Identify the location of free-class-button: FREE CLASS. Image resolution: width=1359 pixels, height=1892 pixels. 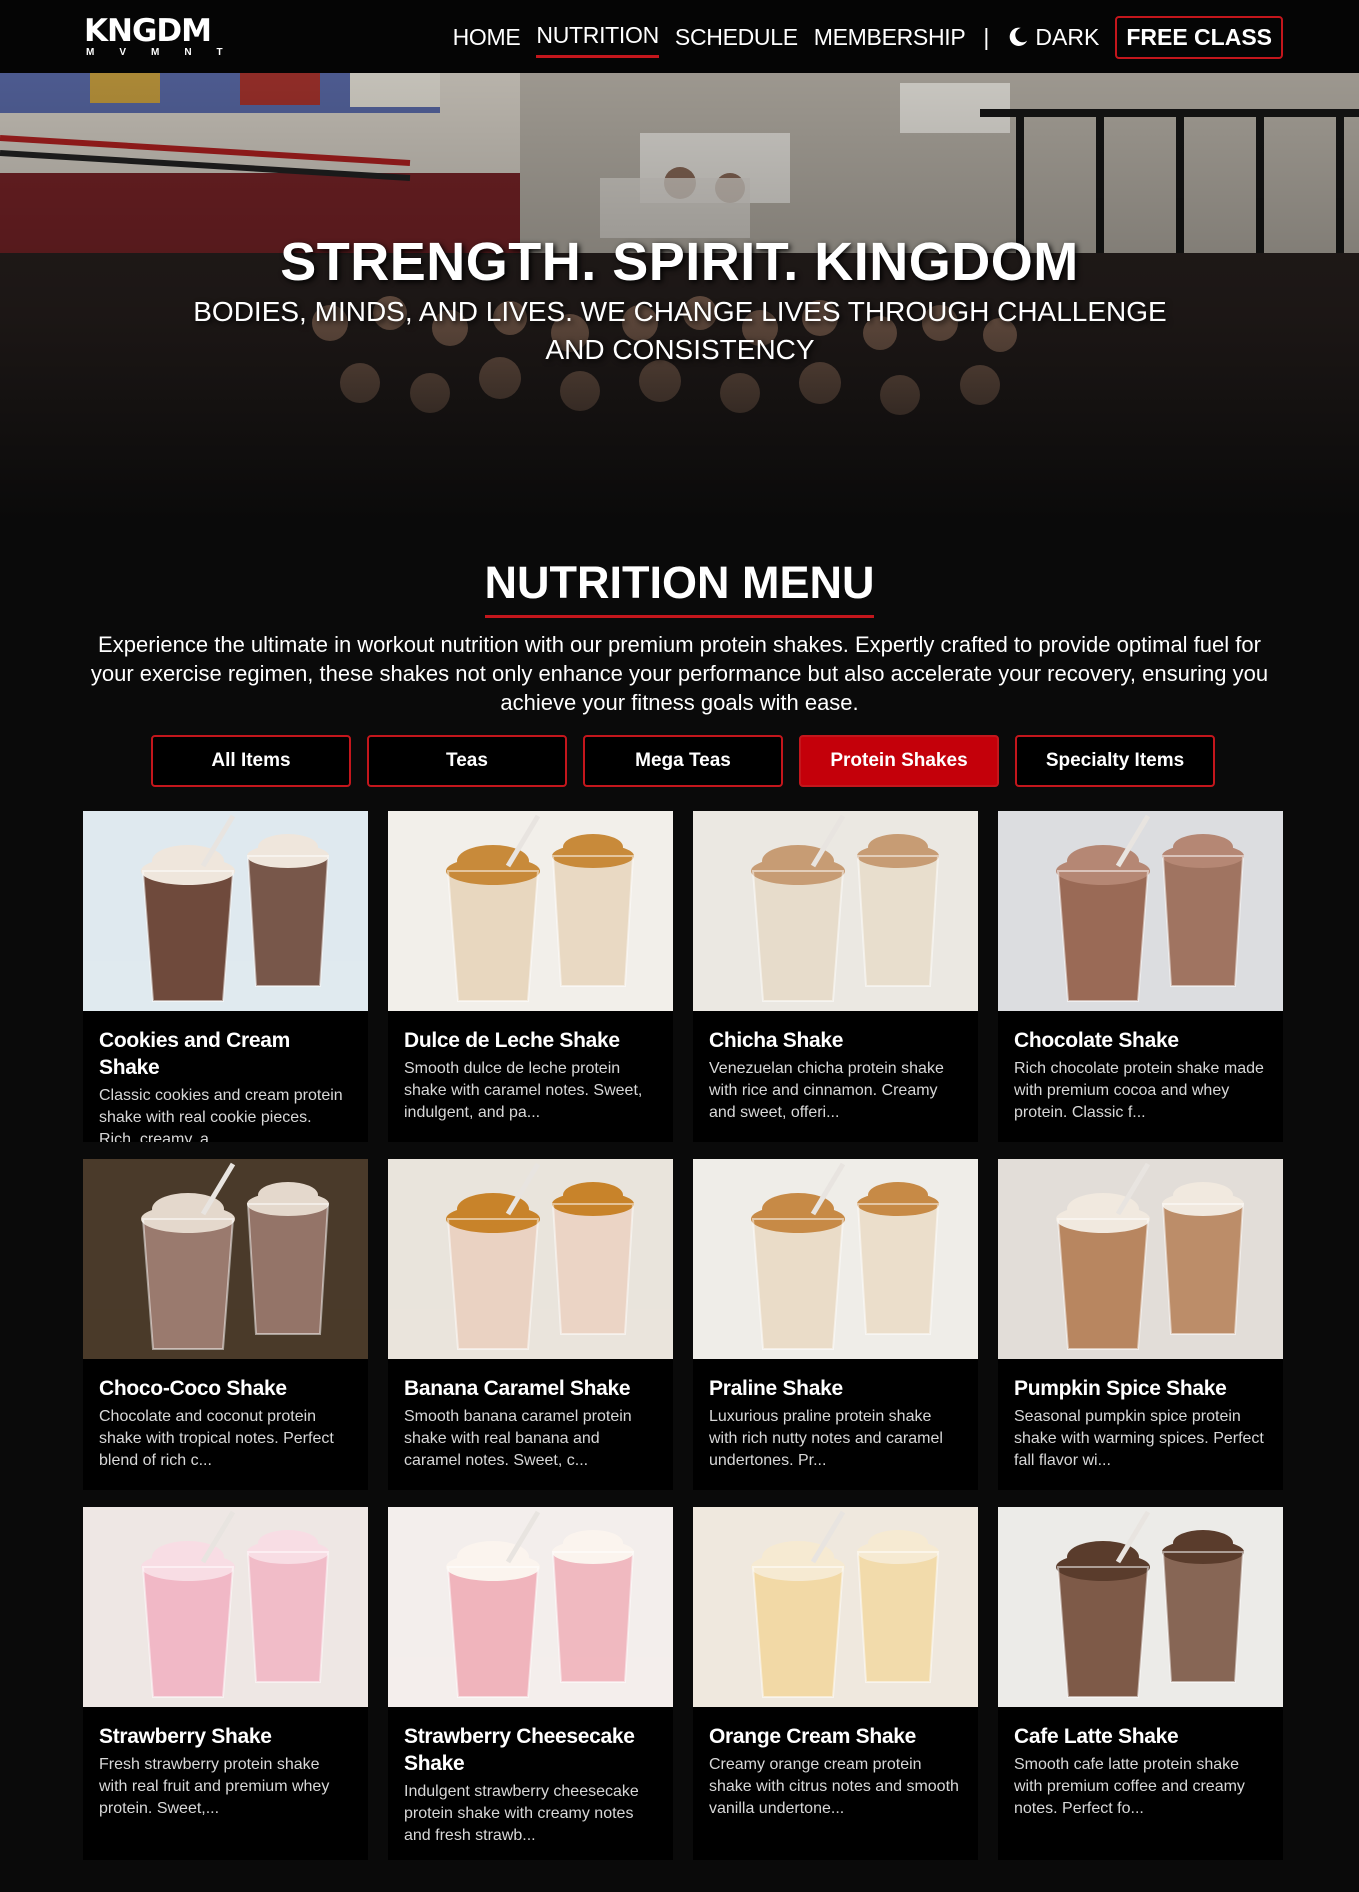
(1199, 37).